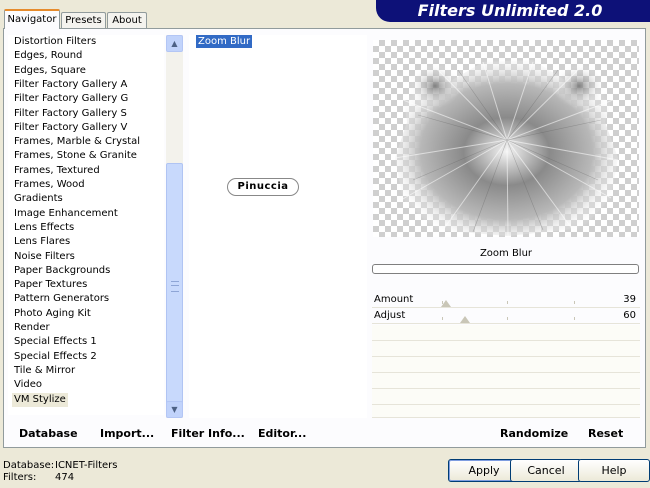 The width and height of the screenshot is (650, 488). What do you see at coordinates (62, 271) in the screenshot?
I see `category-item: Paper Backgrounds` at bounding box center [62, 271].